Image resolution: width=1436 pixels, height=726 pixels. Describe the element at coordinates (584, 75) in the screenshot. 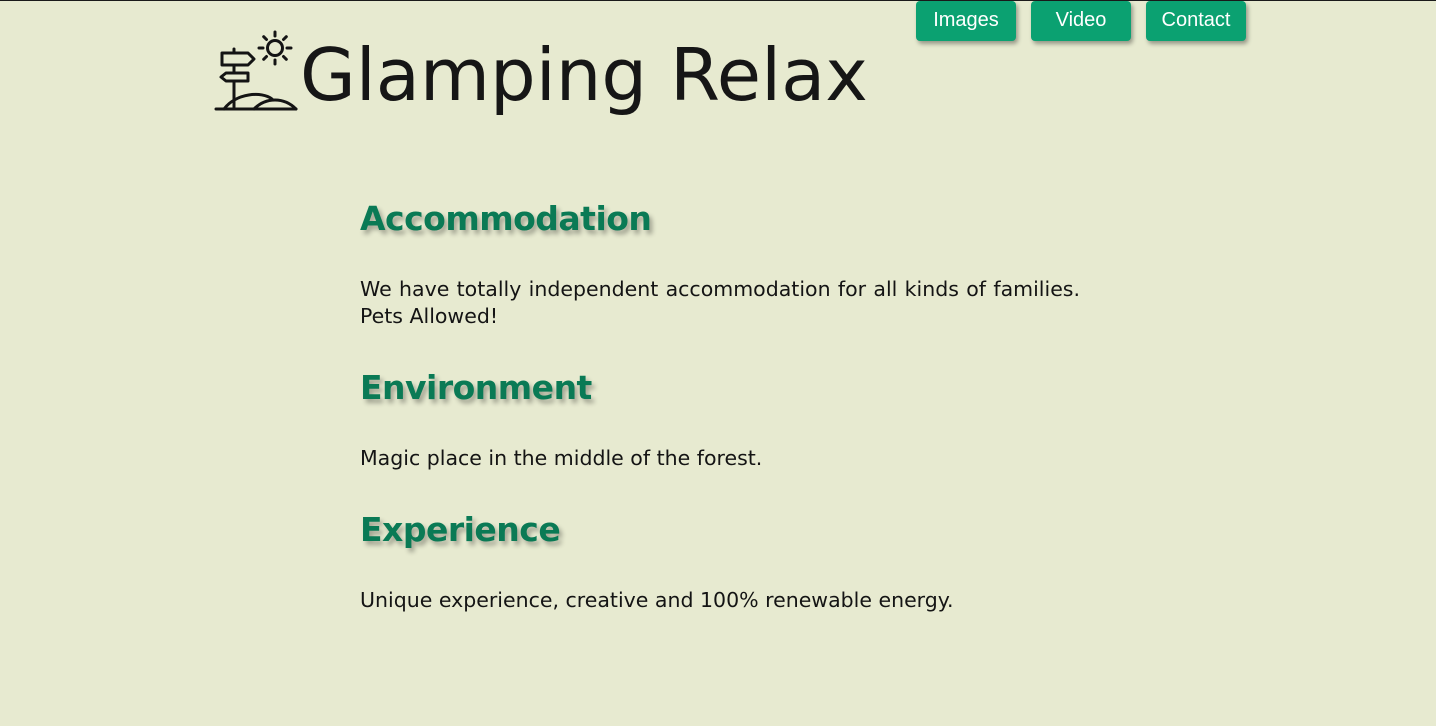

I see `site-title: Glamping Relax` at that location.